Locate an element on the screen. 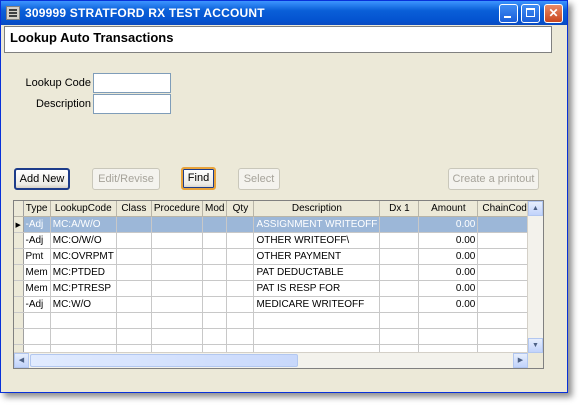 Image resolution: width=579 pixels, height=405 pixels. table-row: Mem MC:PTDED PAT DEDUCTABLE 0.00 is located at coordinates (276, 272).